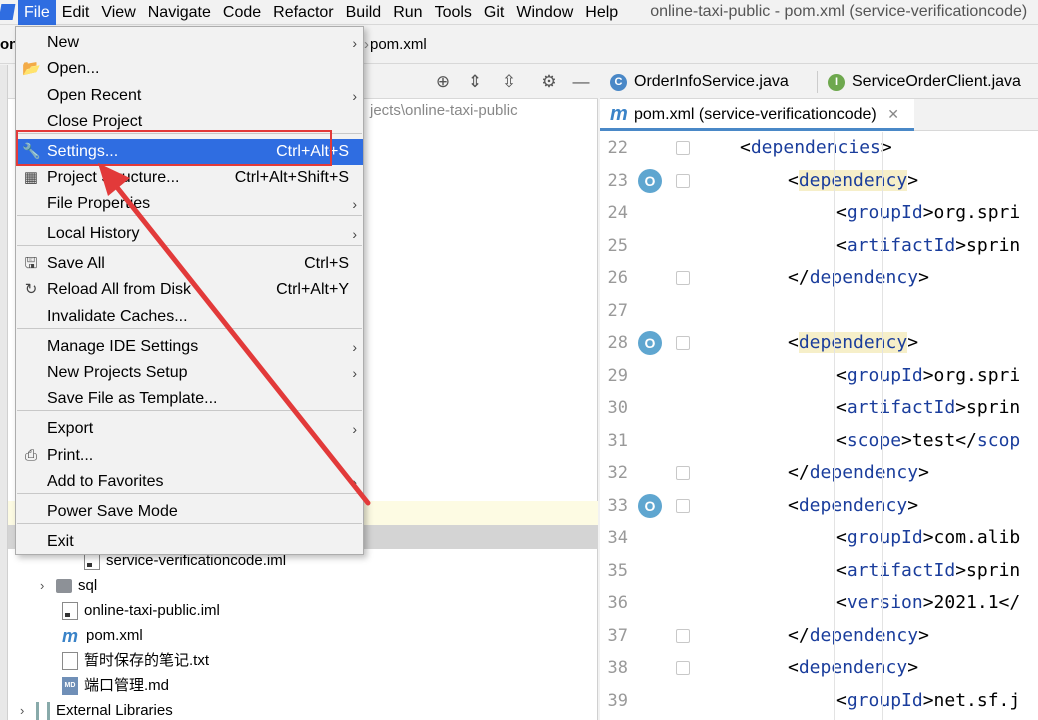 The height and width of the screenshot is (720, 1038). Describe the element at coordinates (617, 148) in the screenshot. I see `line-number: 22` at that location.